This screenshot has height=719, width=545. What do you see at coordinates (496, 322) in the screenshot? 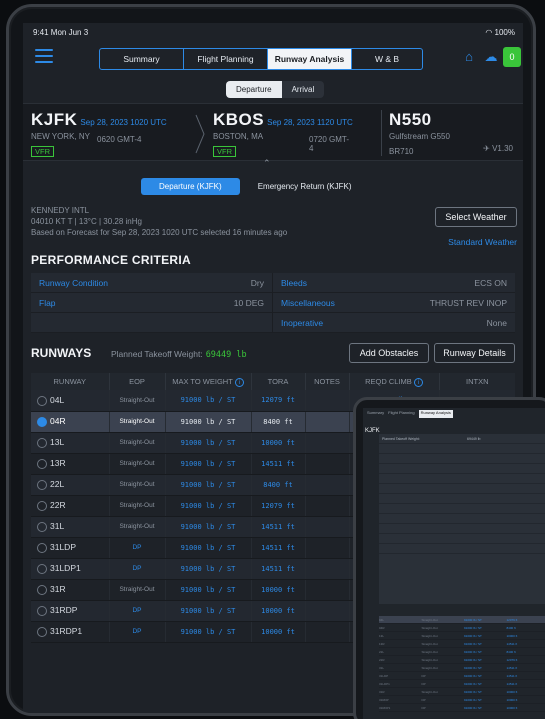
I see `perf-value: None` at bounding box center [496, 322].